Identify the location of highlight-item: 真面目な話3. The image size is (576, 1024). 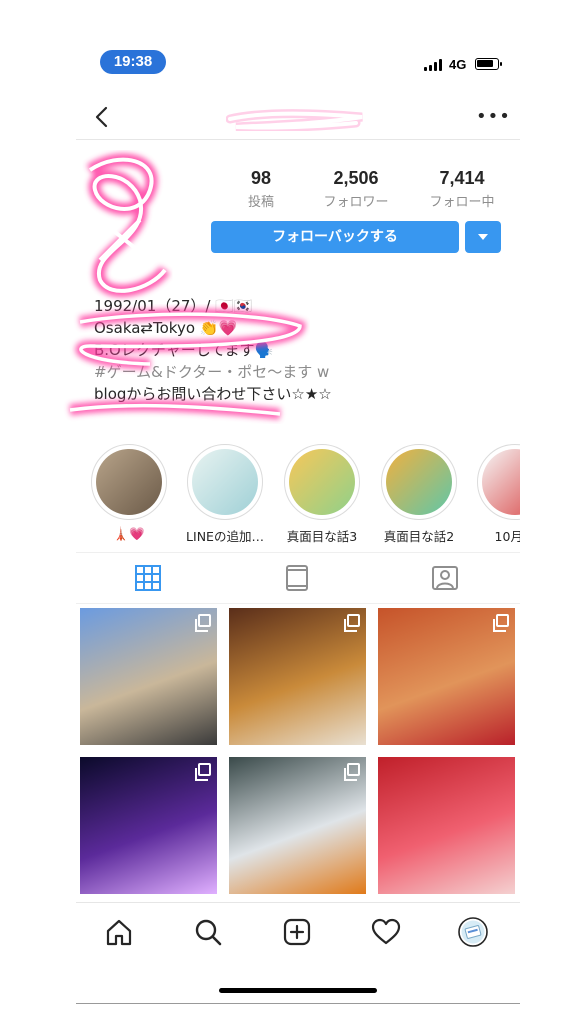
(322, 494).